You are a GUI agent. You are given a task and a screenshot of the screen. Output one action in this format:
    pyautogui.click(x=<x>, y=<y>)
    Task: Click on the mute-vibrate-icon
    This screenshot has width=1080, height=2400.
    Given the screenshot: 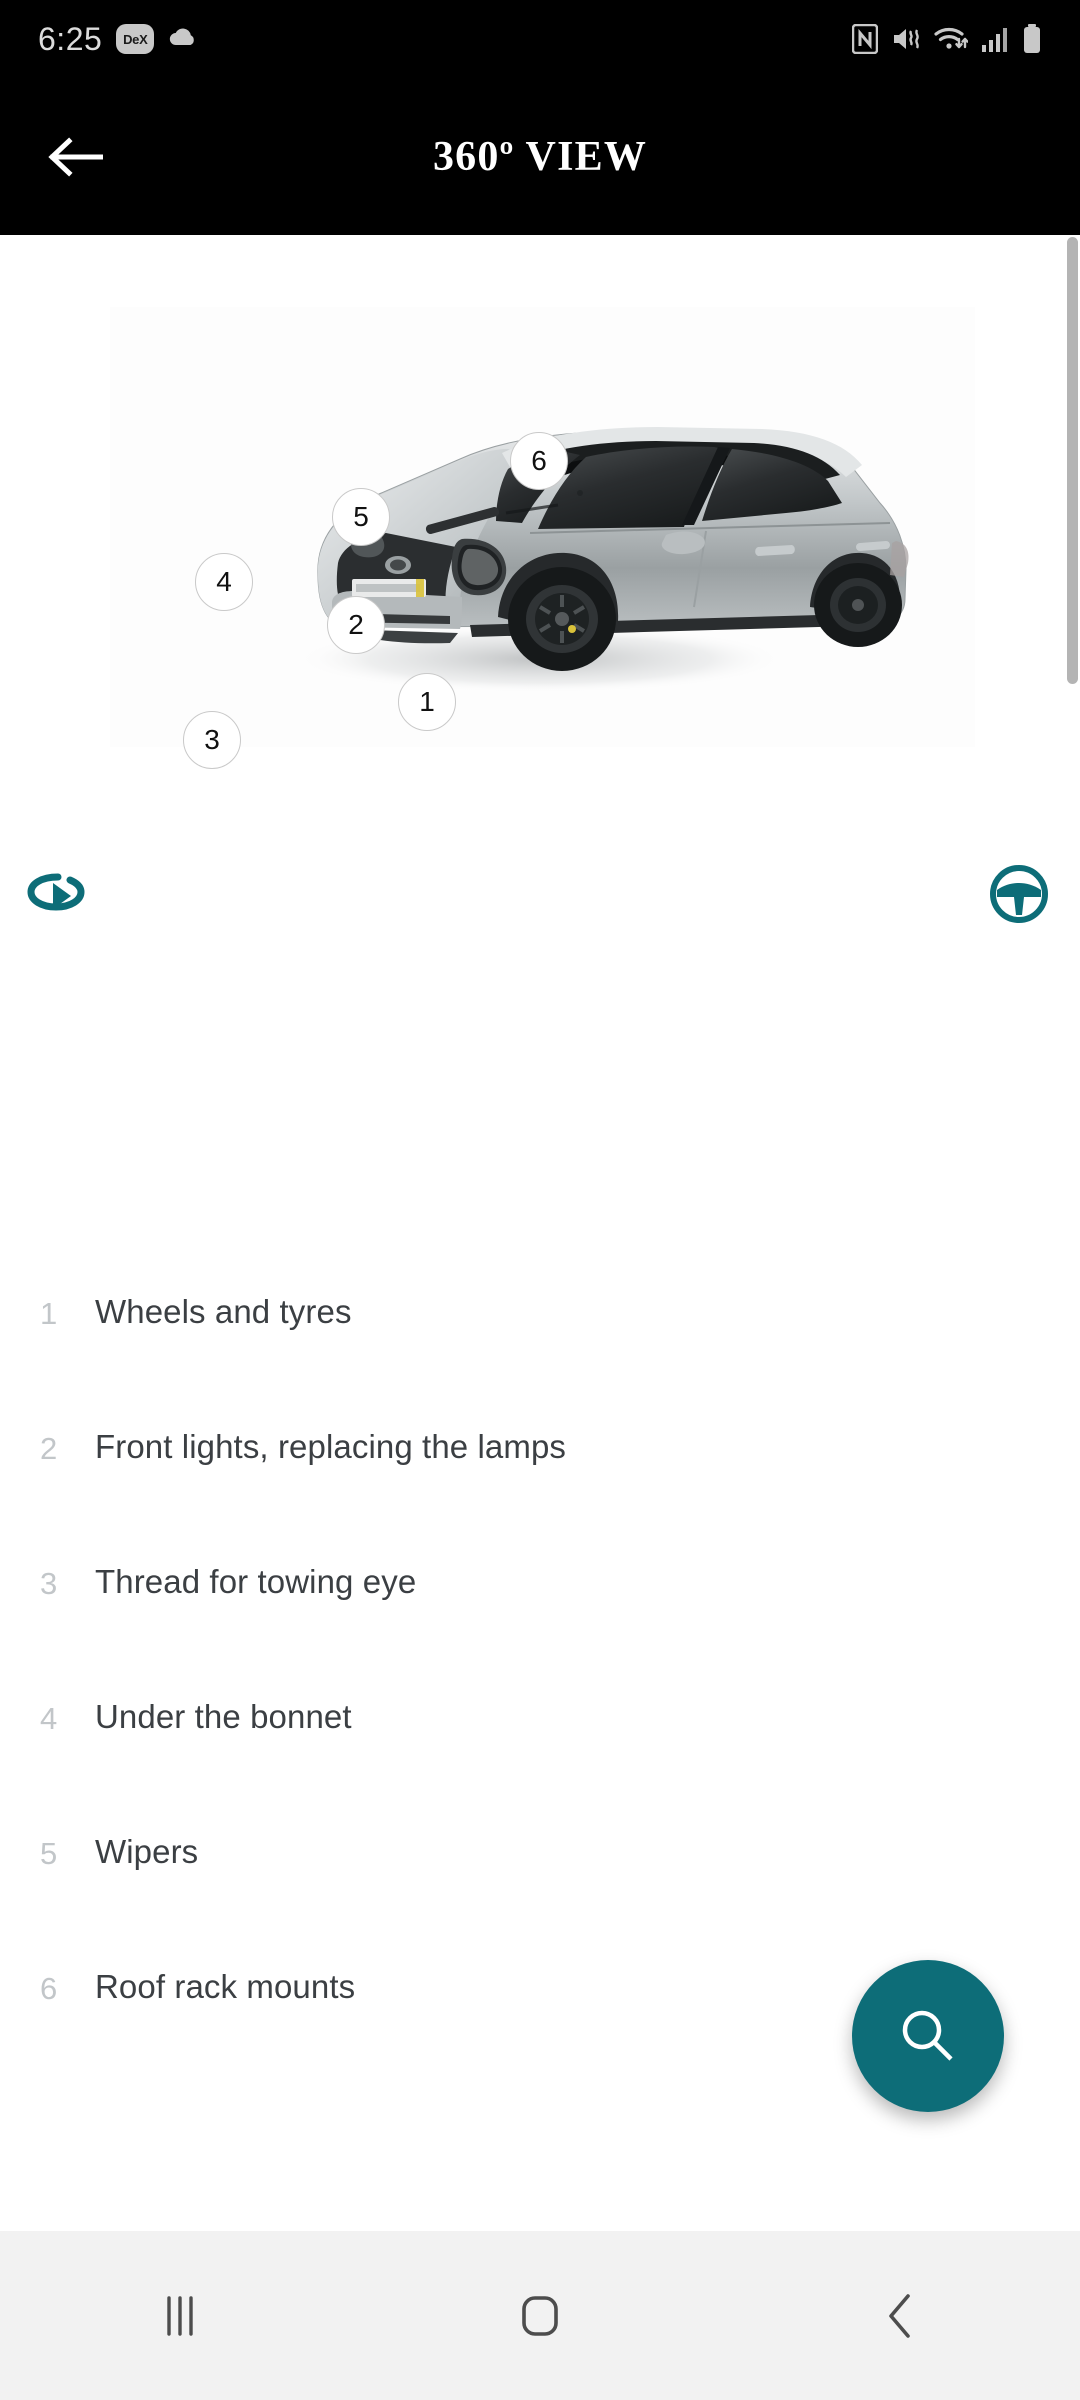 What is the action you would take?
    pyautogui.click(x=906, y=39)
    